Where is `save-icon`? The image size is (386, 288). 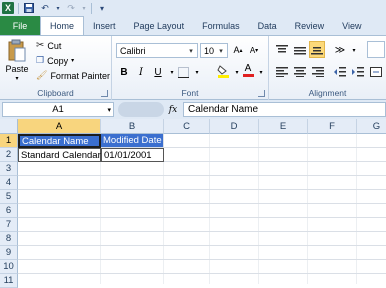
save-icon is located at coordinates (29, 8).